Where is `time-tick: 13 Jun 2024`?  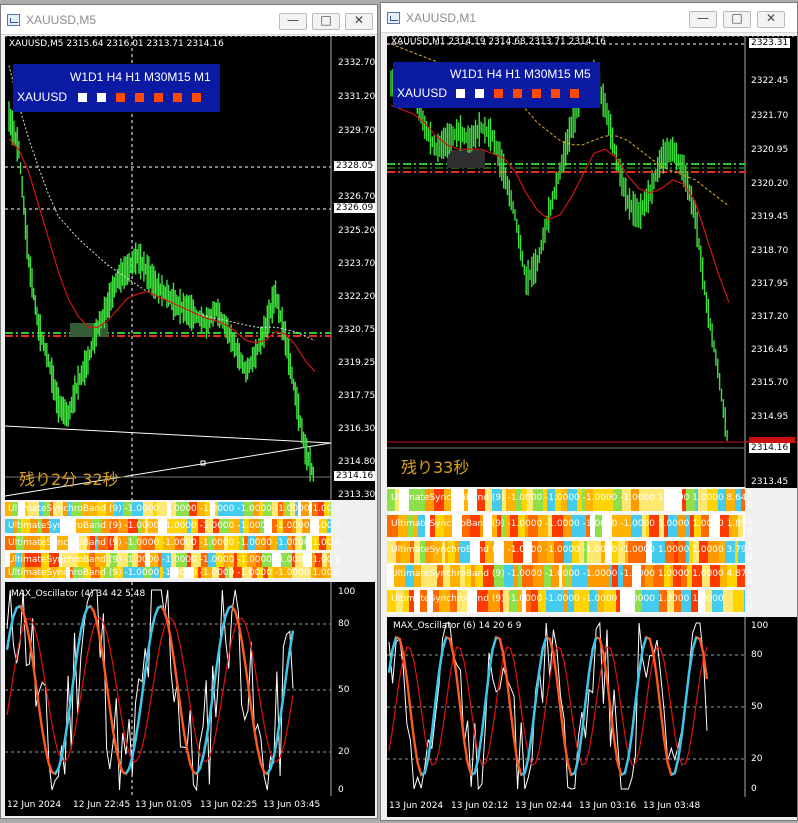 time-tick: 13 Jun 2024 is located at coordinates (416, 806).